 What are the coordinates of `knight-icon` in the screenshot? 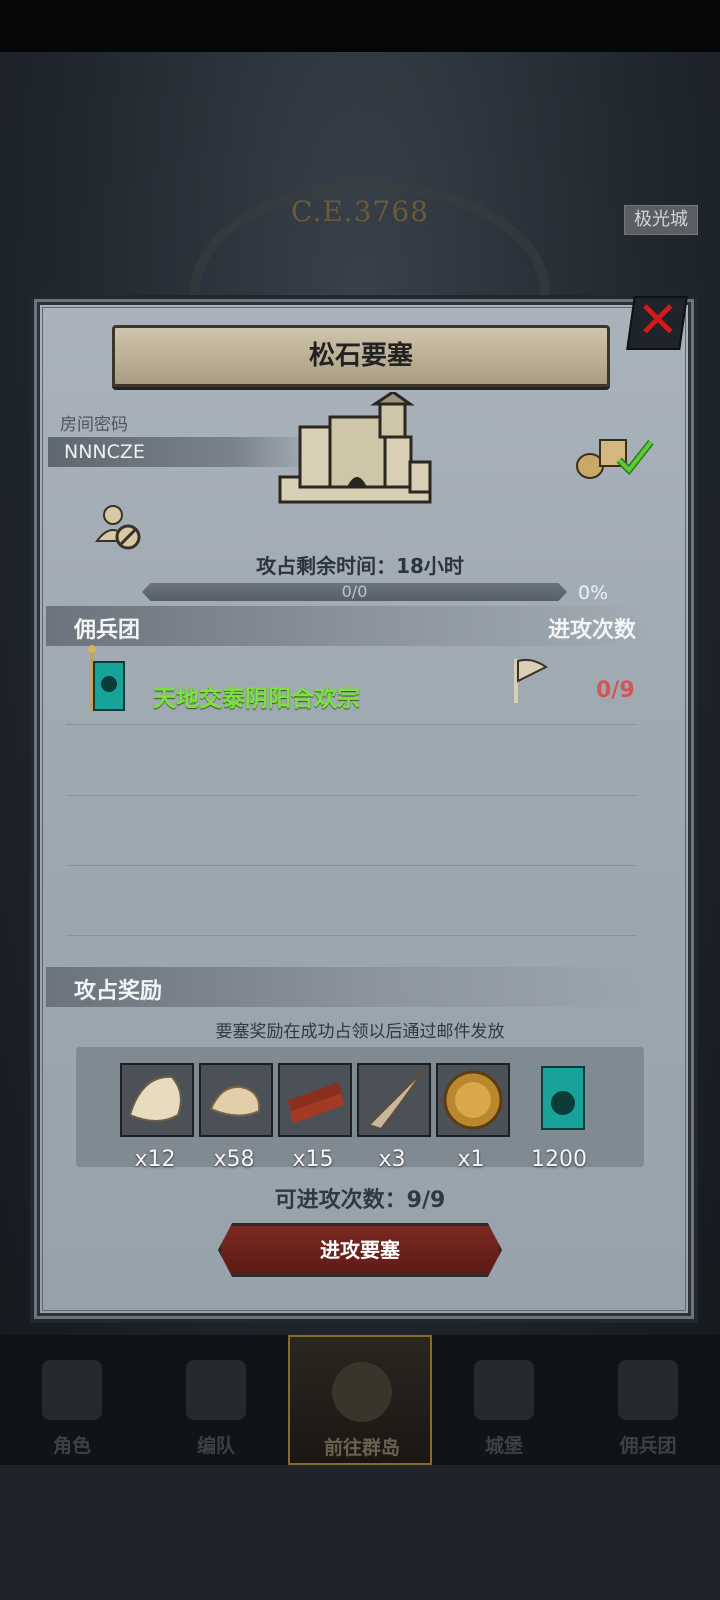 It's located at (72, 1390).